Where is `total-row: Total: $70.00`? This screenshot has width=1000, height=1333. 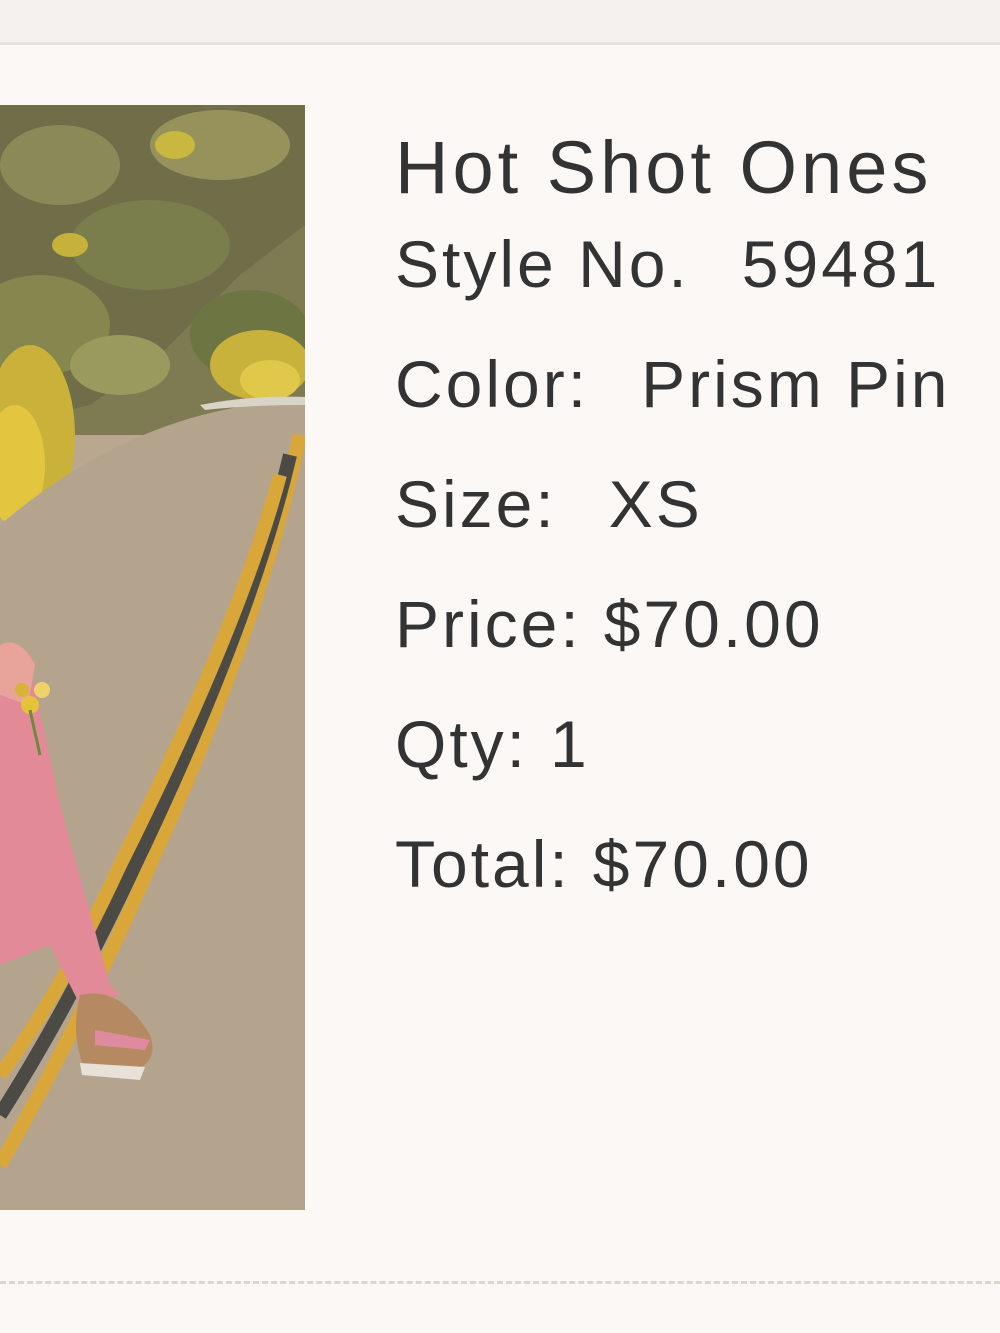
total-row: Total: $70.00 is located at coordinates (697, 888).